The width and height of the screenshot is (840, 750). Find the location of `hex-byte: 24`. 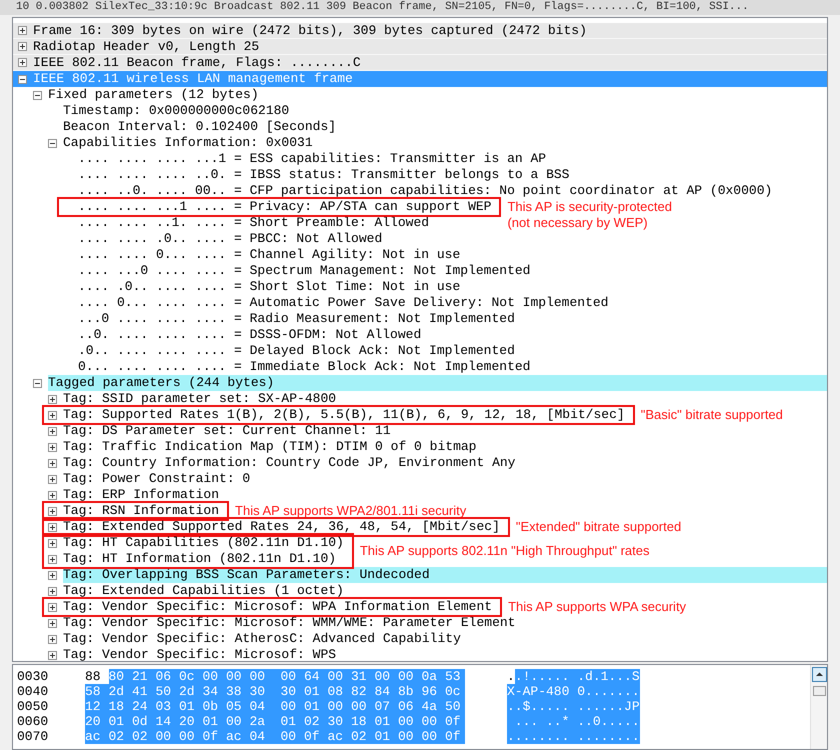

hex-byte: 24 is located at coordinates (144, 706).